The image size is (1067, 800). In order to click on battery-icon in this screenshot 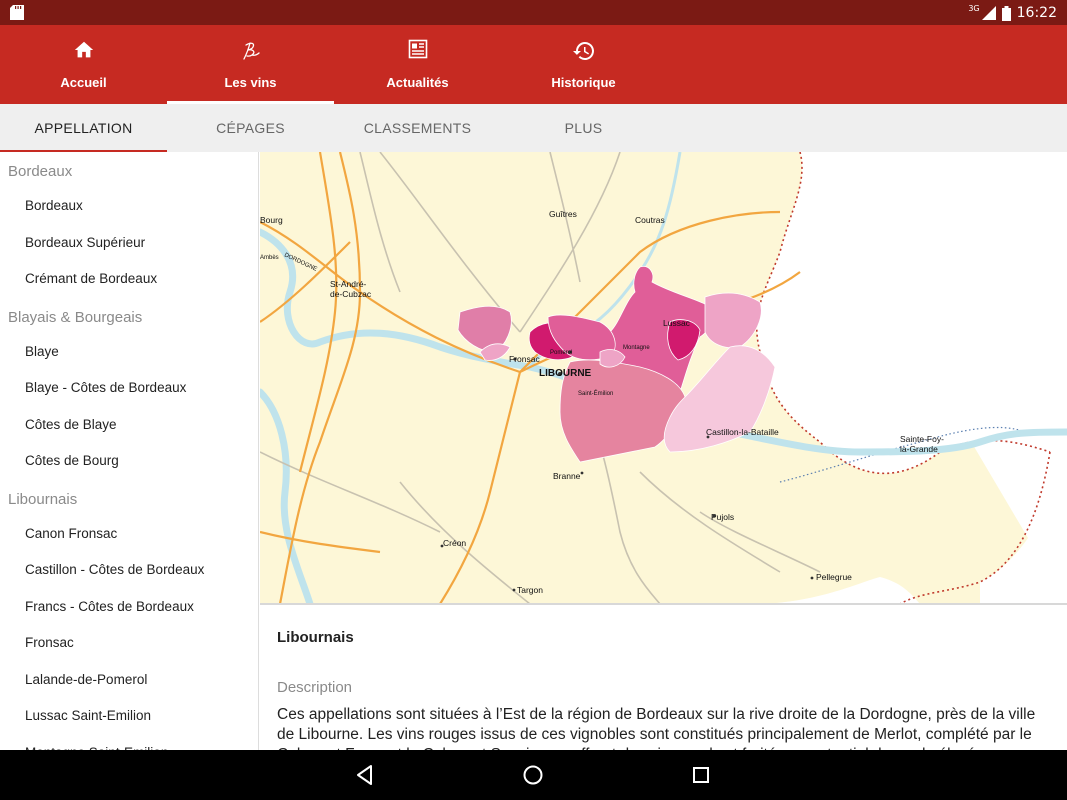, I will do `click(1006, 13)`.